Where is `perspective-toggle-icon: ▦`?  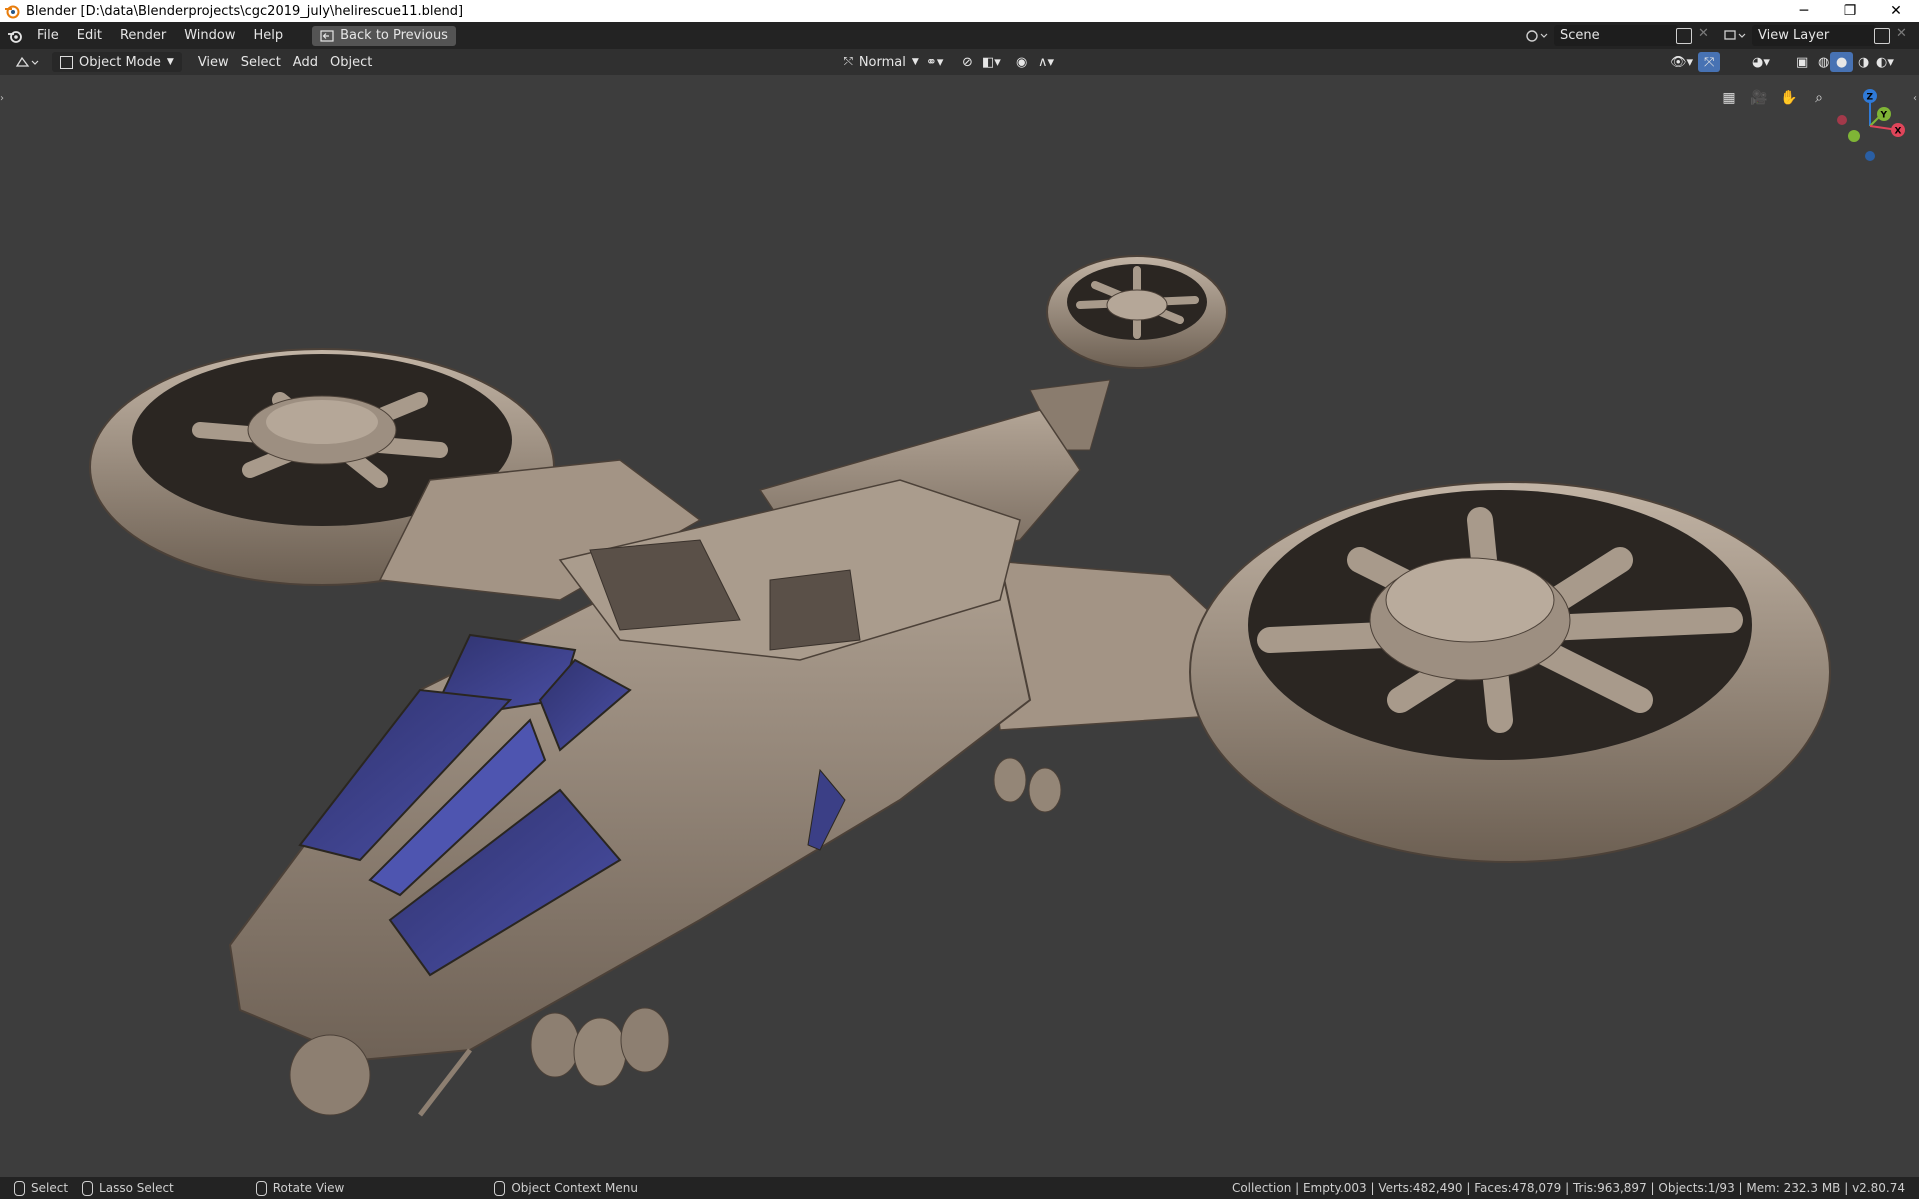 perspective-toggle-icon: ▦ is located at coordinates (1729, 98).